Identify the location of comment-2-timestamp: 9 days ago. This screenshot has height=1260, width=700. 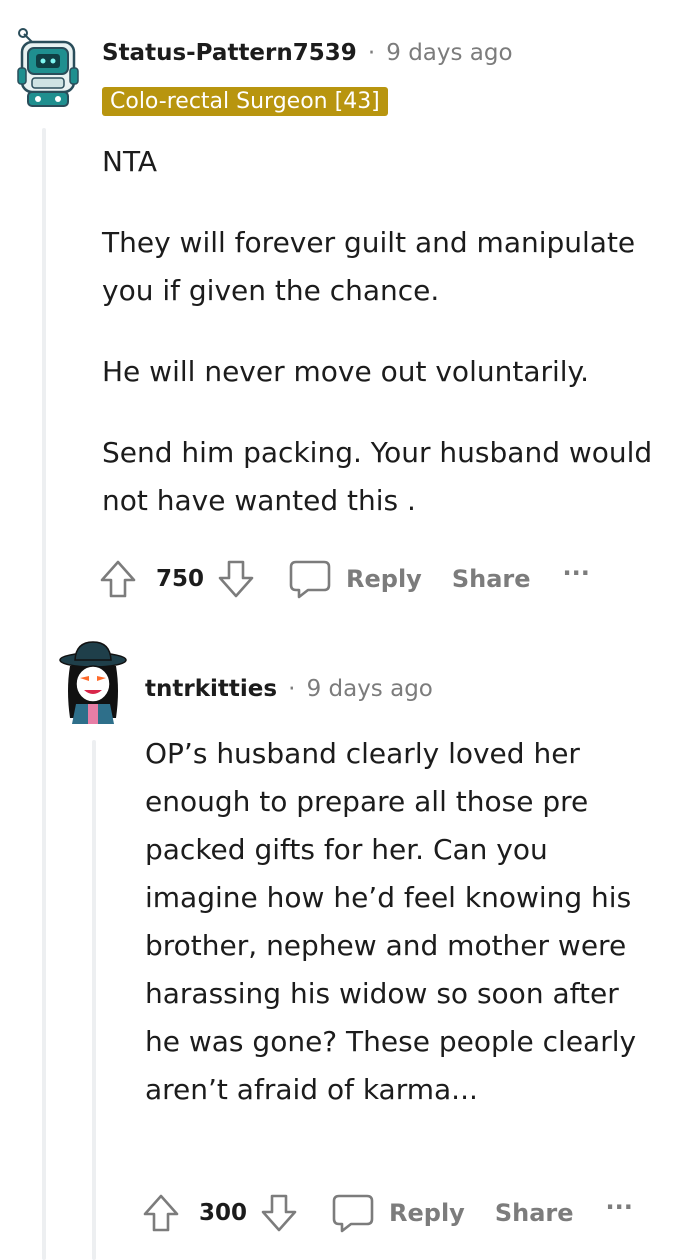
(370, 689).